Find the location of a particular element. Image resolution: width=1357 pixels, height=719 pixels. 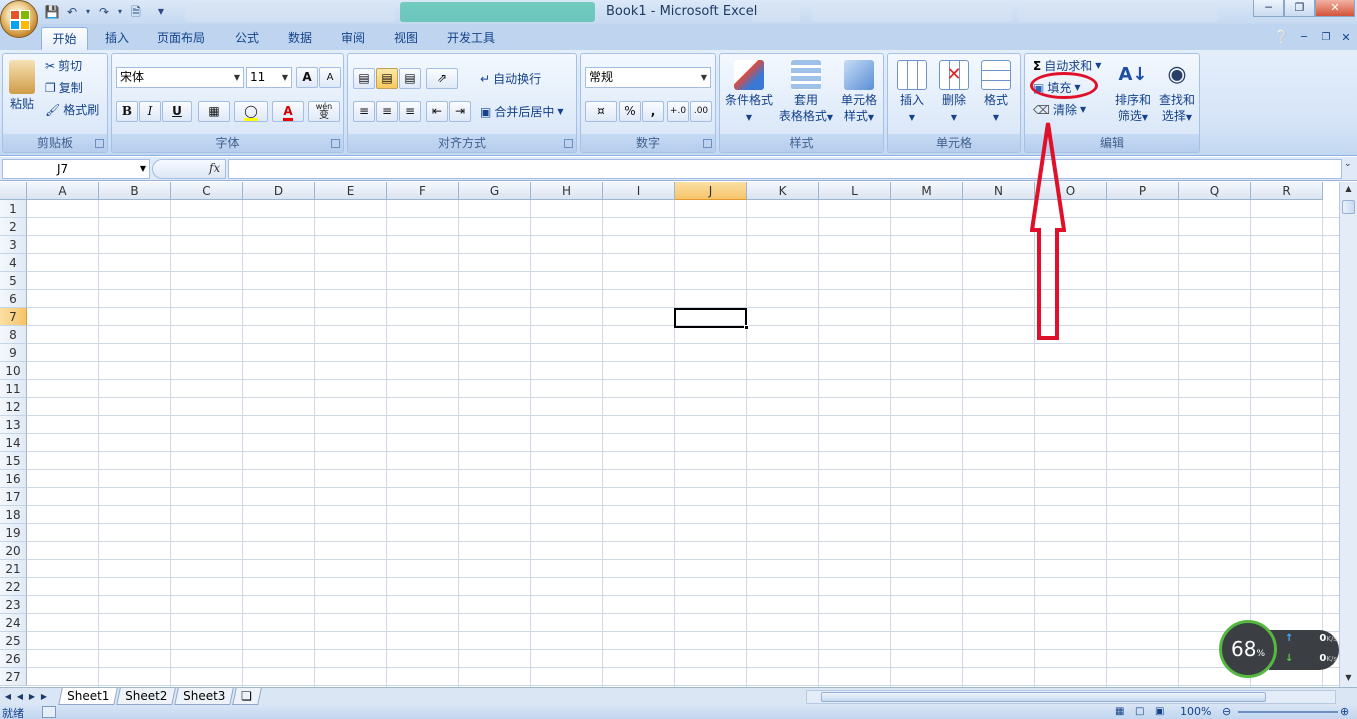

row-header: 23 is located at coordinates (13, 605).